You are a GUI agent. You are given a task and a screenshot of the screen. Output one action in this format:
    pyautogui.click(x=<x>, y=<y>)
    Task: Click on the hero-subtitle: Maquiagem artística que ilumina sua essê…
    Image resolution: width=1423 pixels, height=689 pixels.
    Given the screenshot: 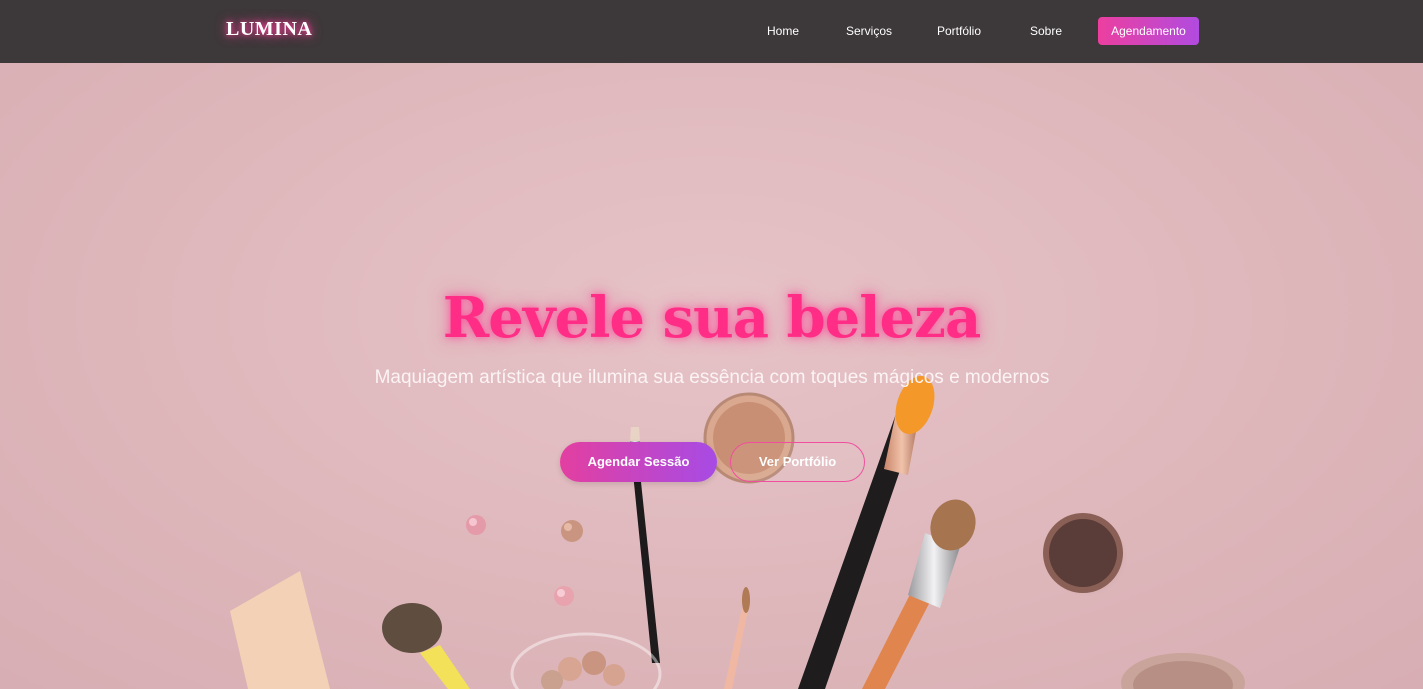 What is the action you would take?
    pyautogui.click(x=712, y=377)
    